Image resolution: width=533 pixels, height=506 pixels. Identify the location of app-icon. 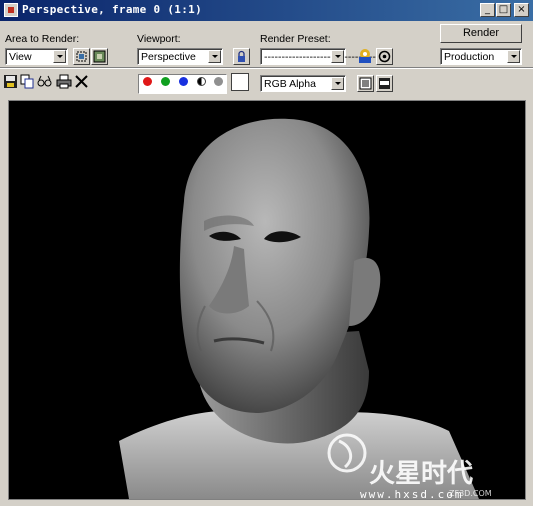
(11, 10).